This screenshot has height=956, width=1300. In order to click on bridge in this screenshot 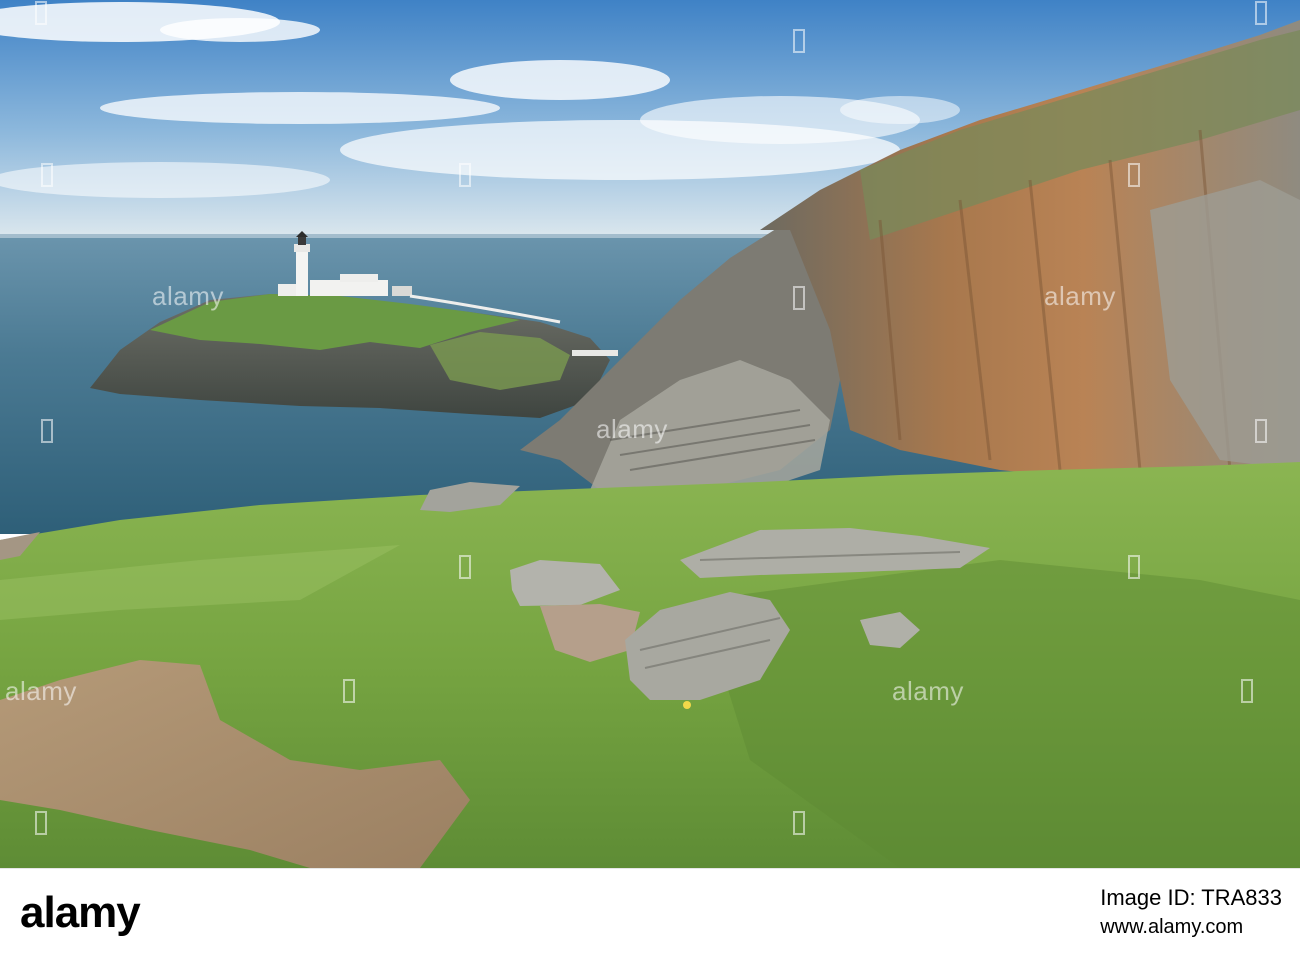, I will do `click(595, 353)`.